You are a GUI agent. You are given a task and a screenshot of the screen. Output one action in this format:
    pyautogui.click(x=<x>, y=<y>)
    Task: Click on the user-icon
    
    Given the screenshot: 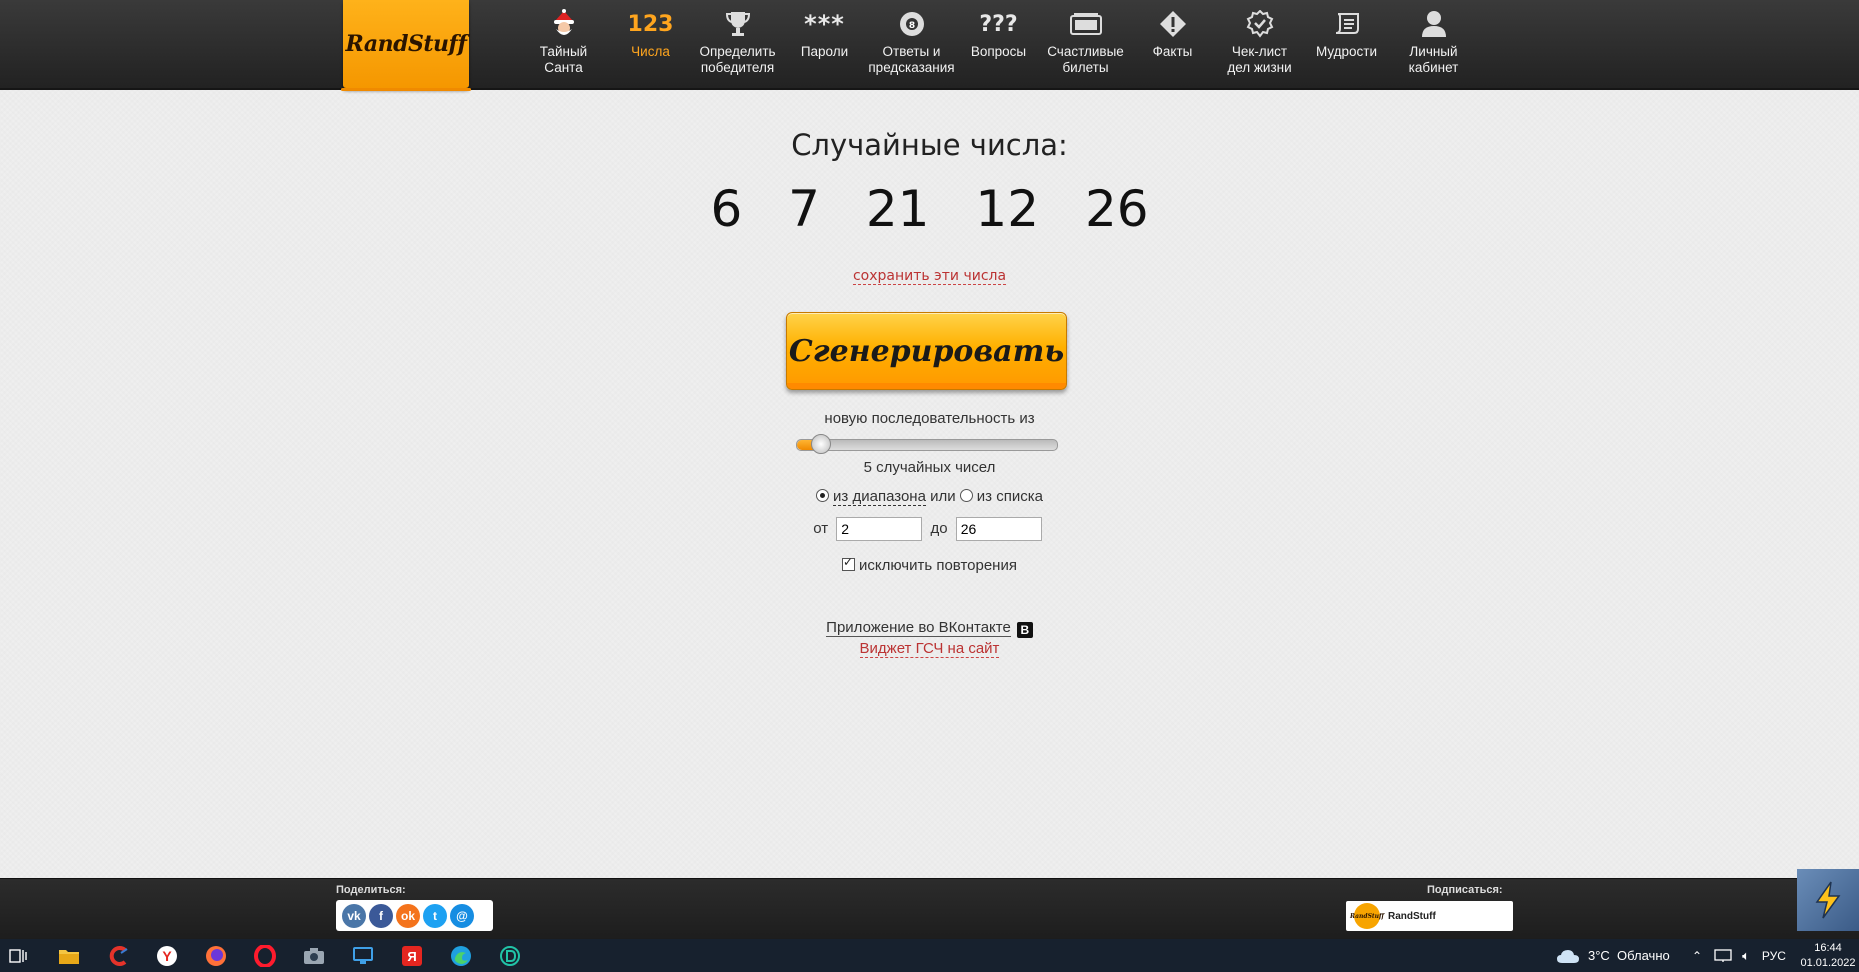 What is the action you would take?
    pyautogui.click(x=1433, y=24)
    